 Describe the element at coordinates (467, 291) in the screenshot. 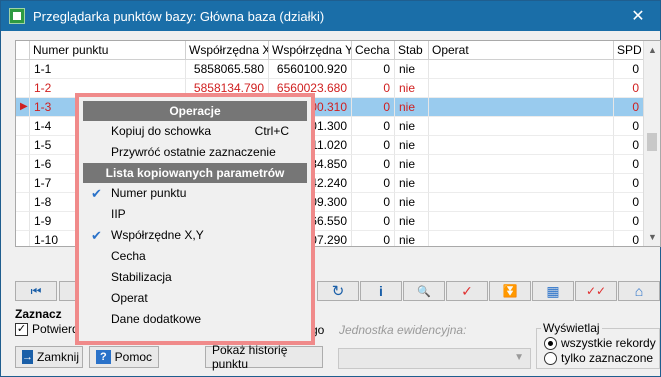

I see `mark-button: ✓` at that location.